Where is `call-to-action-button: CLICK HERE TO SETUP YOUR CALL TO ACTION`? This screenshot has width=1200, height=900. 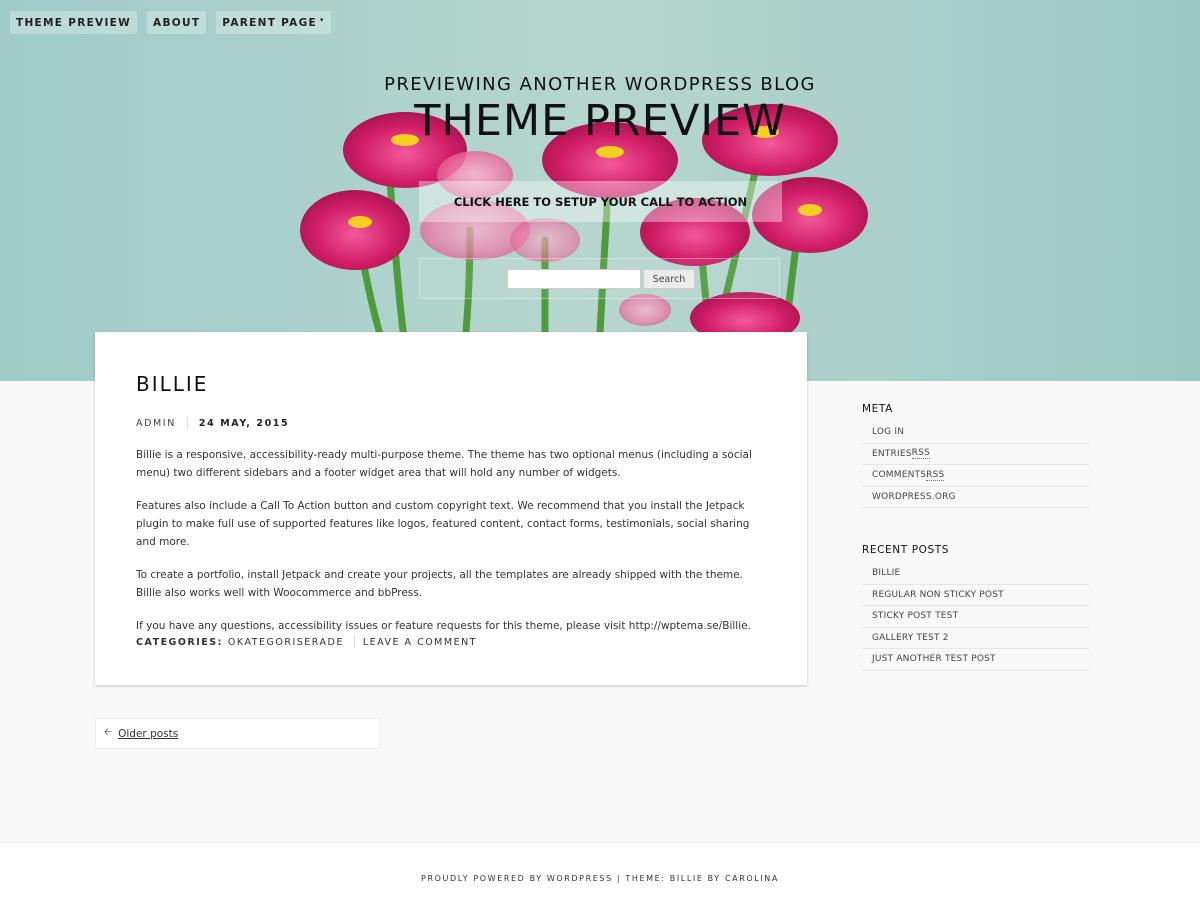
call-to-action-button: CLICK HERE TO SETUP YOUR CALL TO ACTION is located at coordinates (600, 201).